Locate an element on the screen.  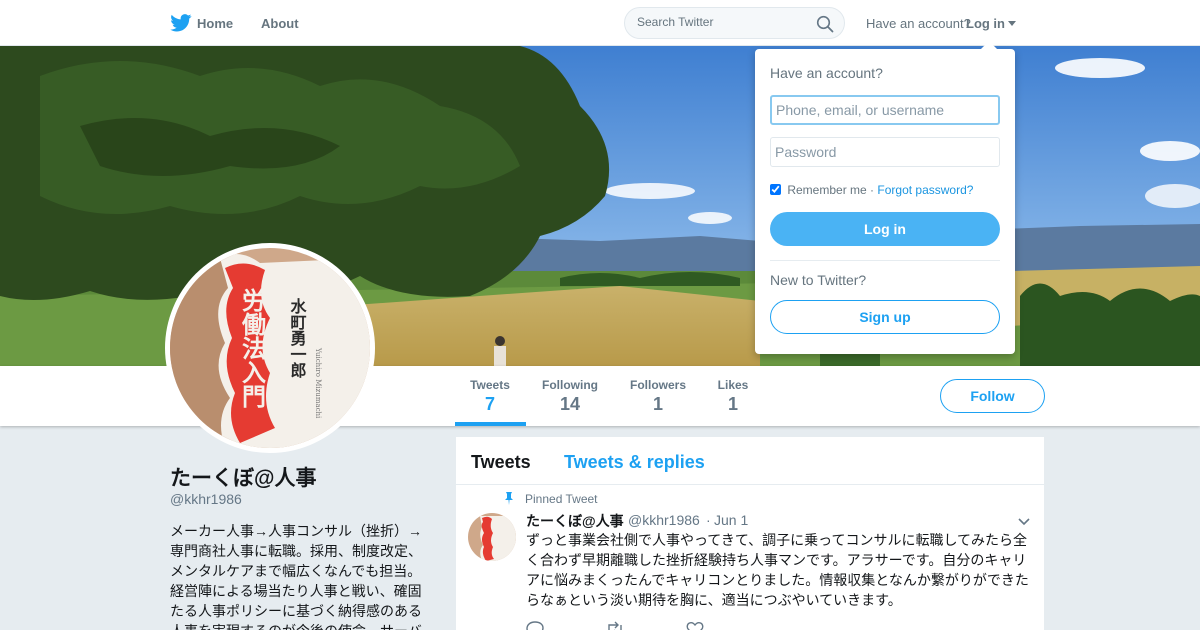
nav-home-link: Home is located at coordinates (215, 23).